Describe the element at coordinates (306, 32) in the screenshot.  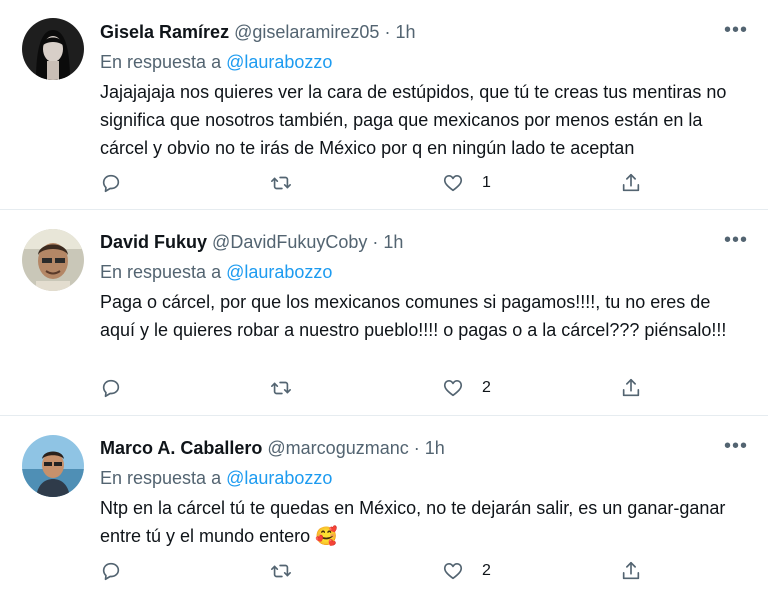
I see `author-handle: @giselaramirez05` at that location.